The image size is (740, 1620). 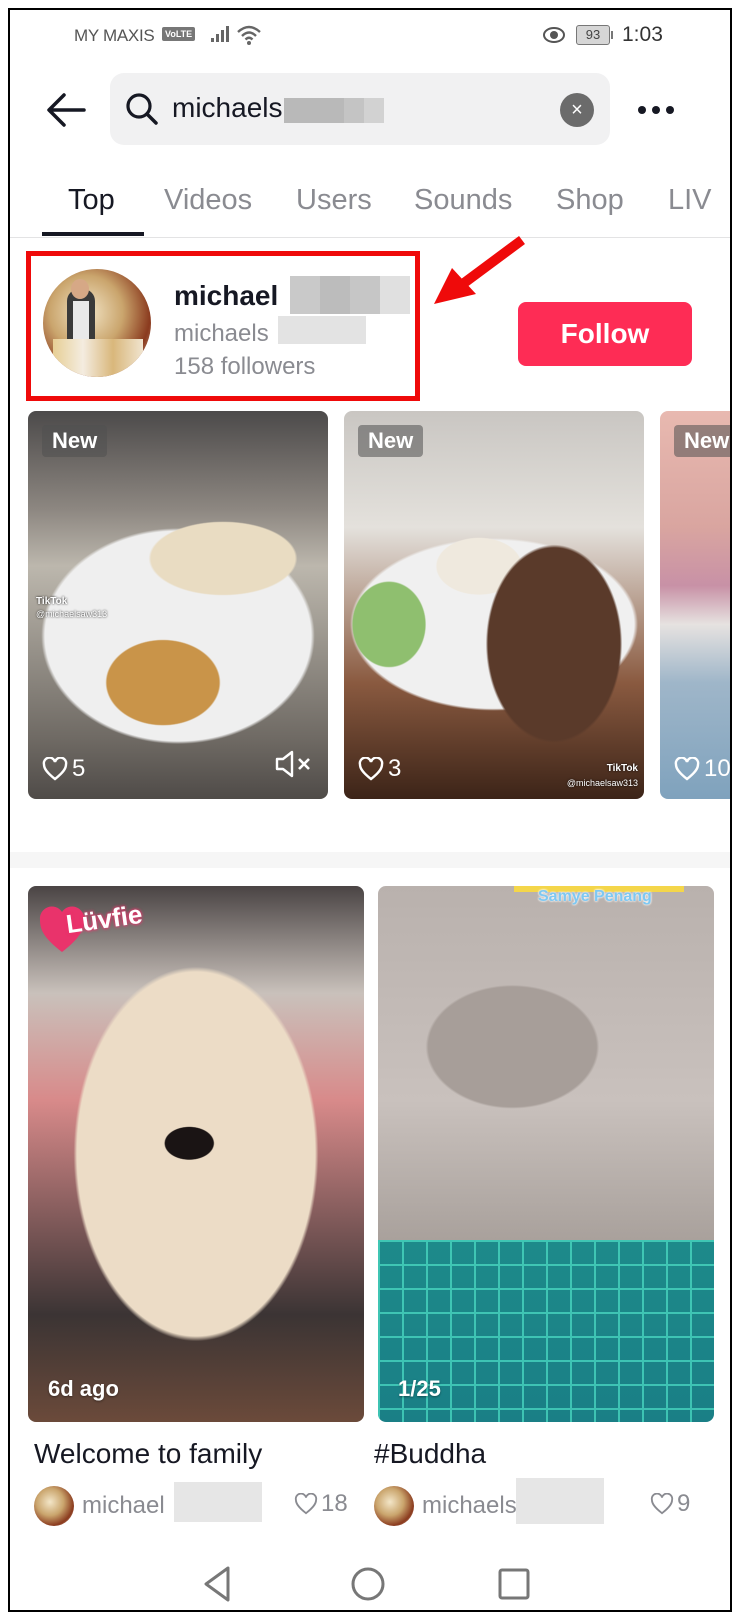 I want to click on like-count-value: 9, so click(x=684, y=1503).